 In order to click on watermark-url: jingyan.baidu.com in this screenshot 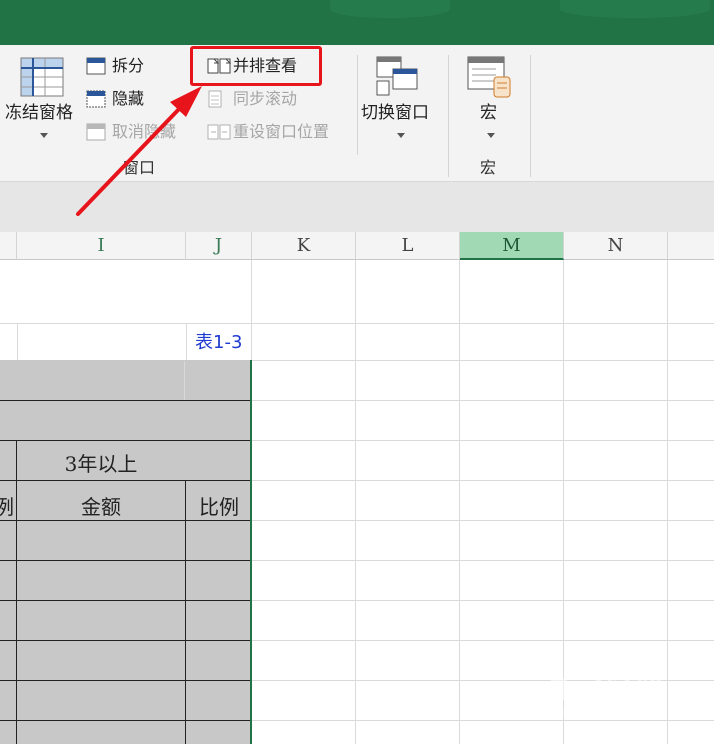, I will do `click(611, 712)`.